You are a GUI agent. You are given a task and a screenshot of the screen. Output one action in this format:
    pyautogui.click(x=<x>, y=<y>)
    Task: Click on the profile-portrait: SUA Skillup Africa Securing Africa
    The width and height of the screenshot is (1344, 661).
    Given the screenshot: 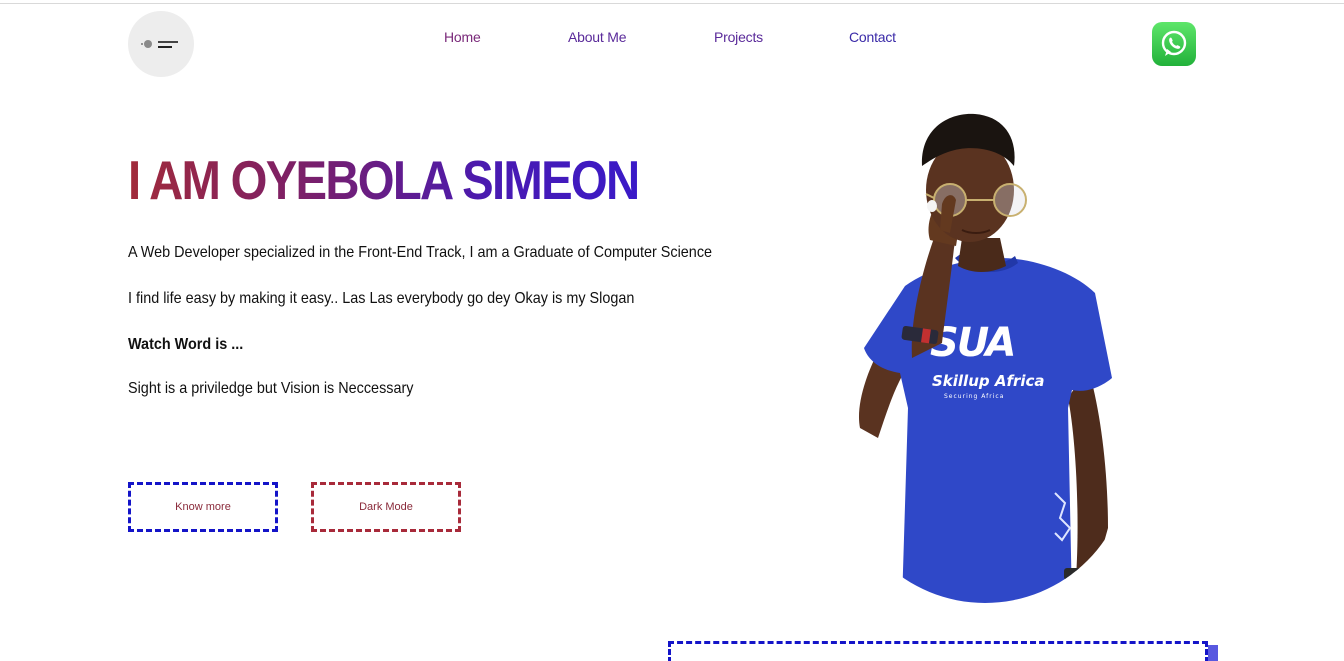 What is the action you would take?
    pyautogui.click(x=985, y=358)
    